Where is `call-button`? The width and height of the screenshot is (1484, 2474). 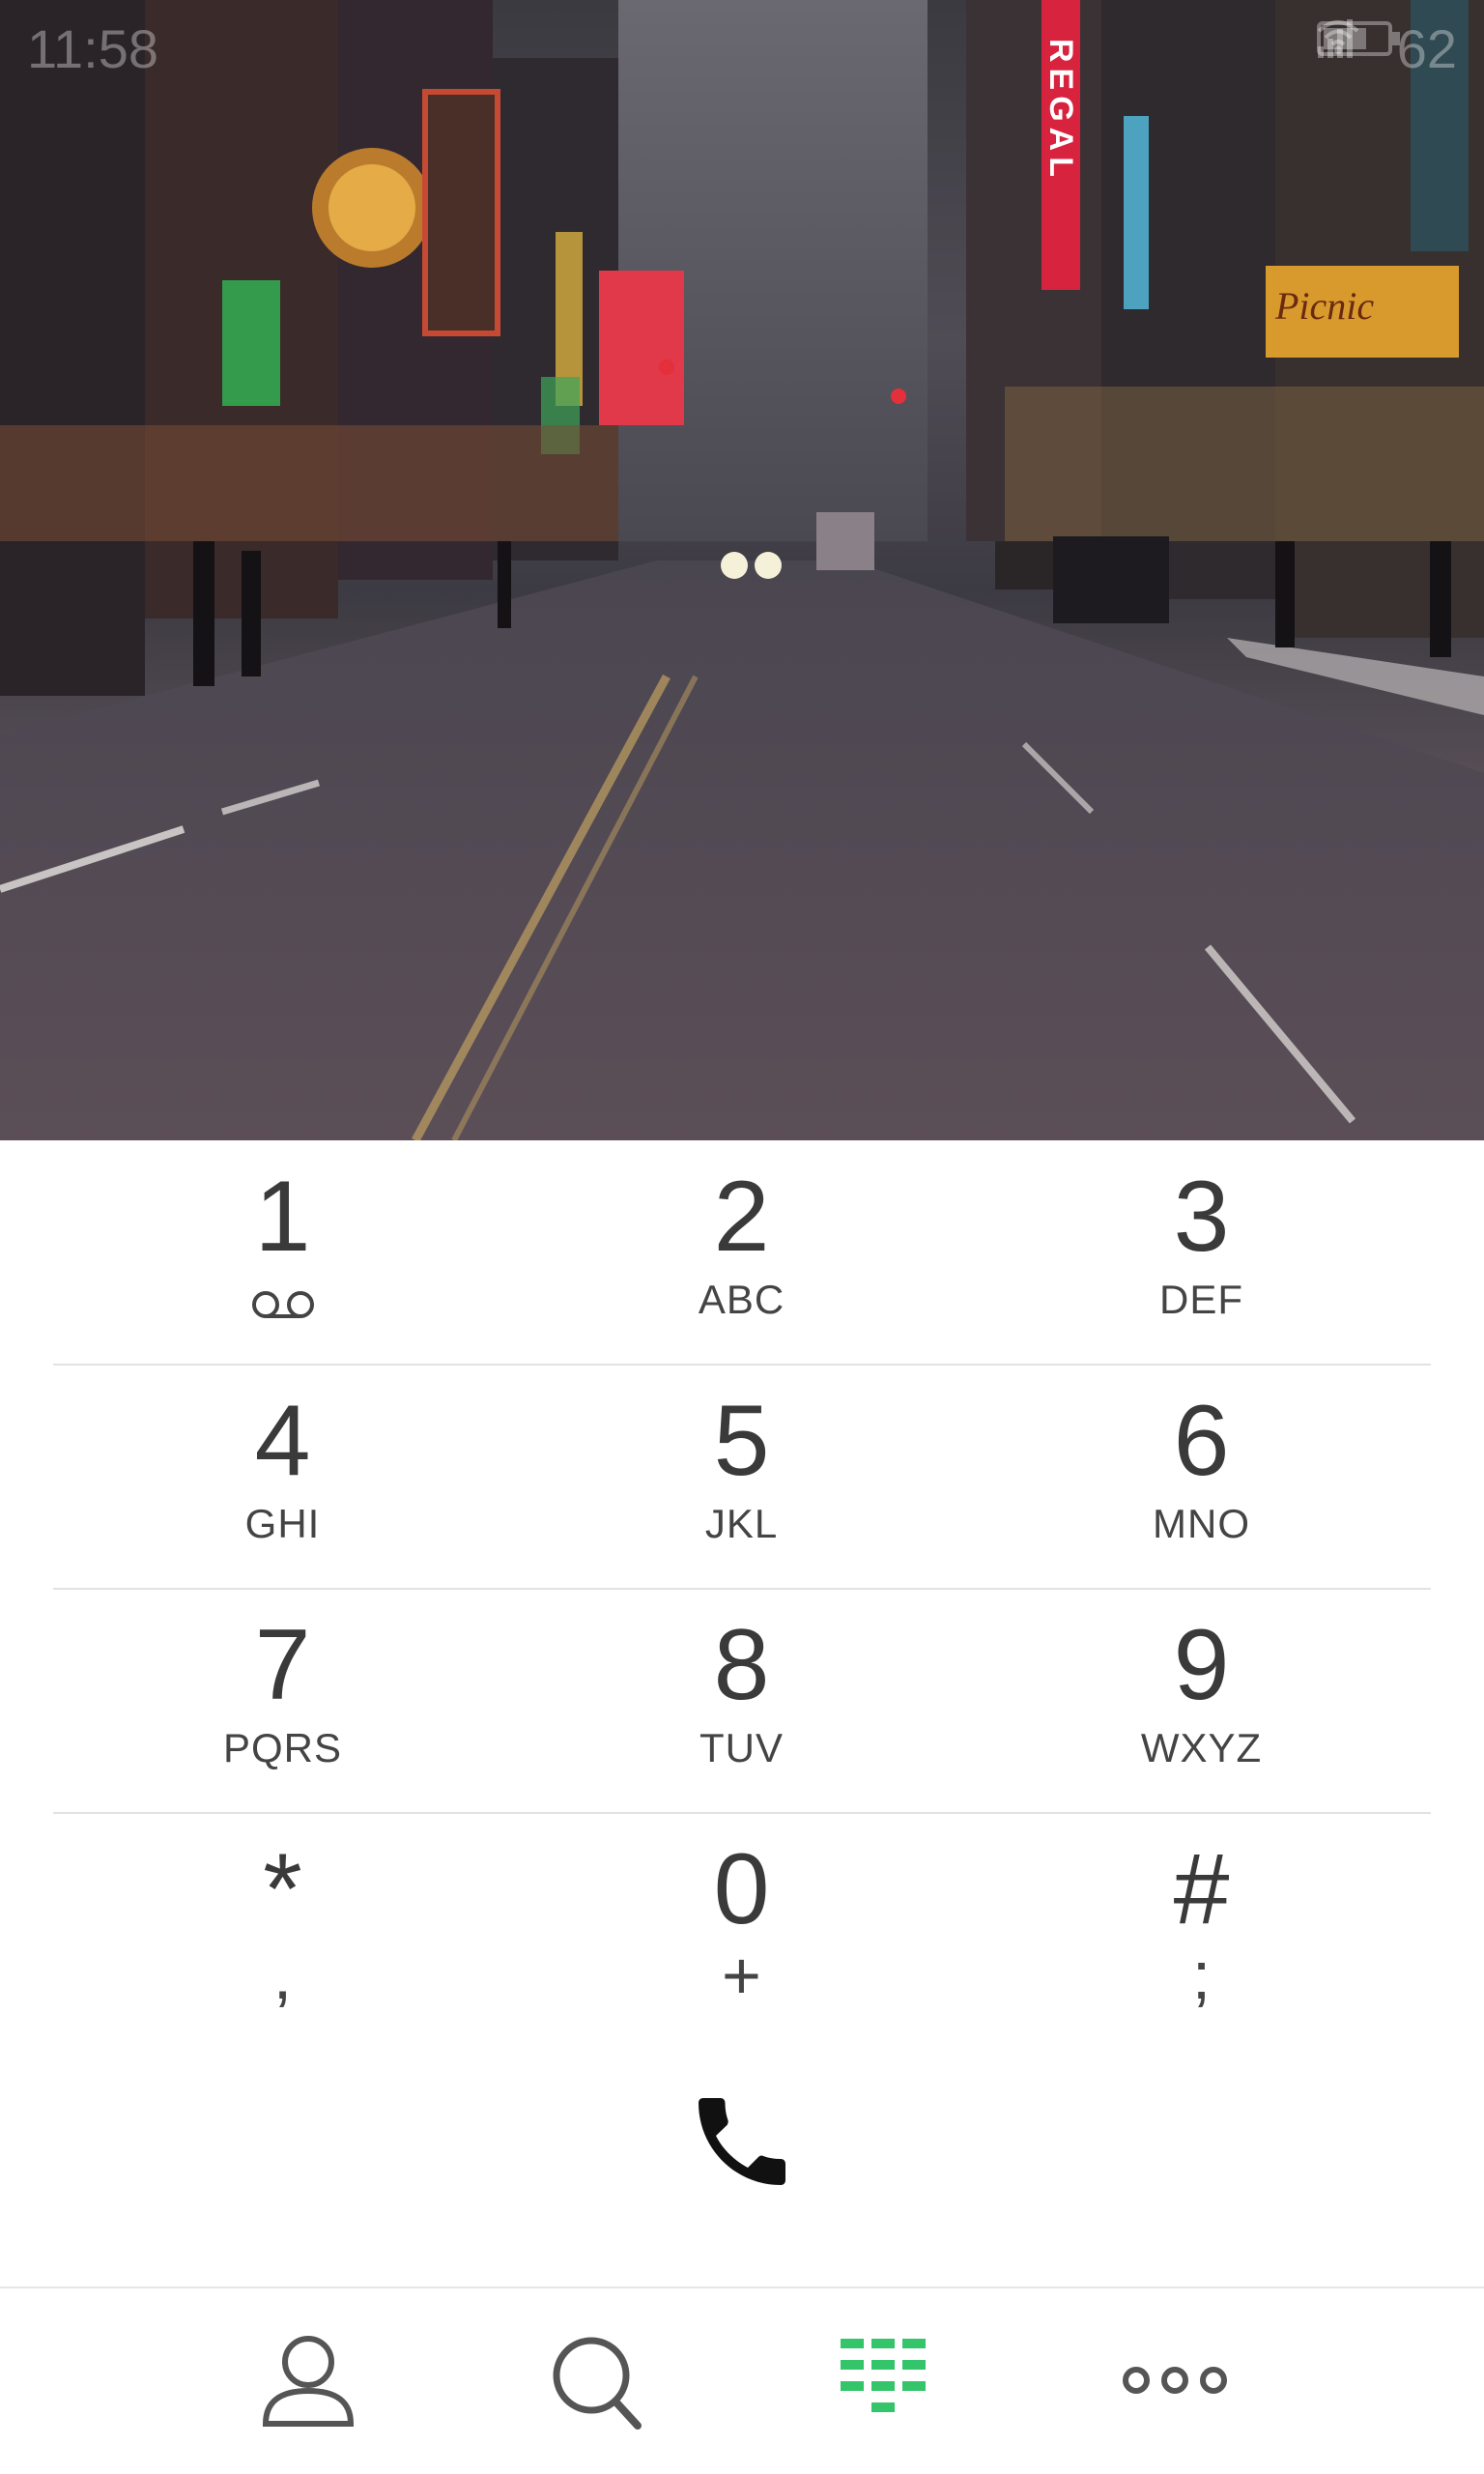
call-button is located at coordinates (742, 2142).